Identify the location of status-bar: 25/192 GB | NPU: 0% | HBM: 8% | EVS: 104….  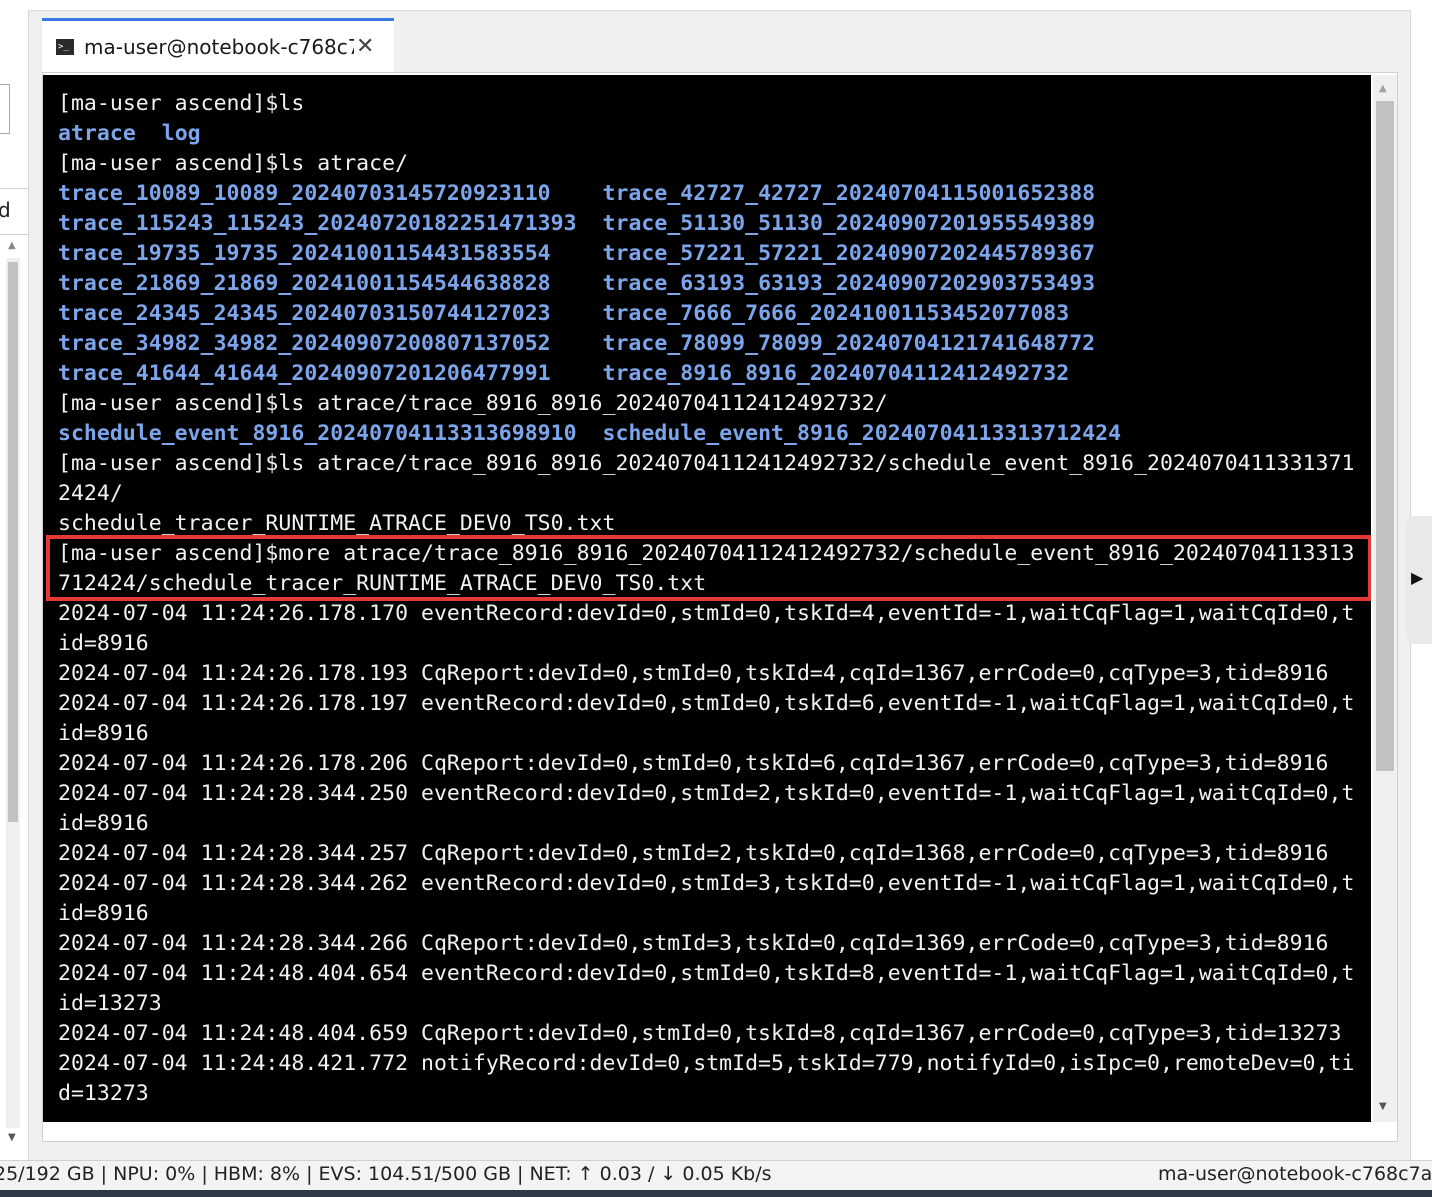
(716, 1175).